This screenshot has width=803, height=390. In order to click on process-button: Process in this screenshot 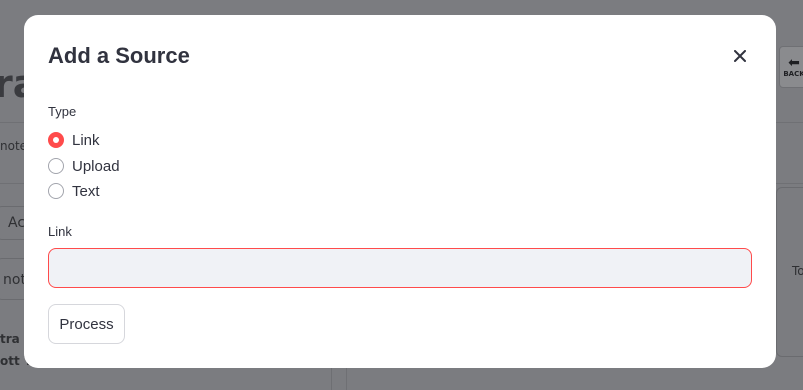, I will do `click(86, 324)`.